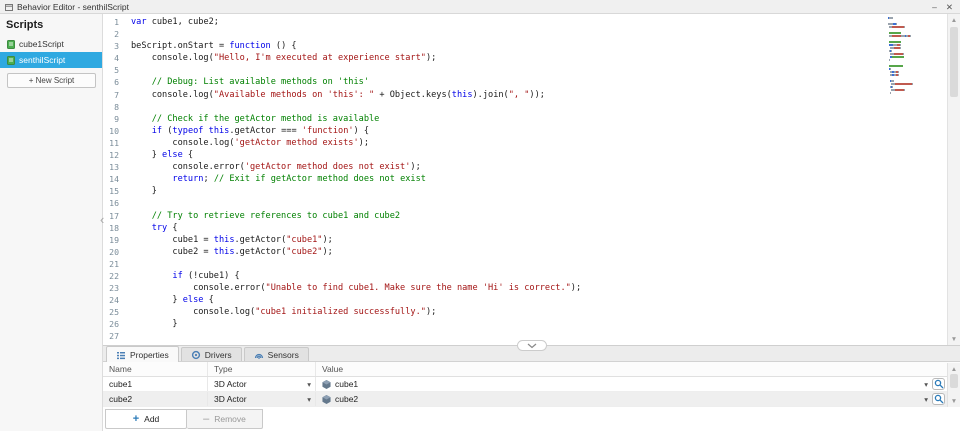 The image size is (960, 431). What do you see at coordinates (480, 7) in the screenshot?
I see `titlebar: Behavior Editor - senthilScript – ✕` at bounding box center [480, 7].